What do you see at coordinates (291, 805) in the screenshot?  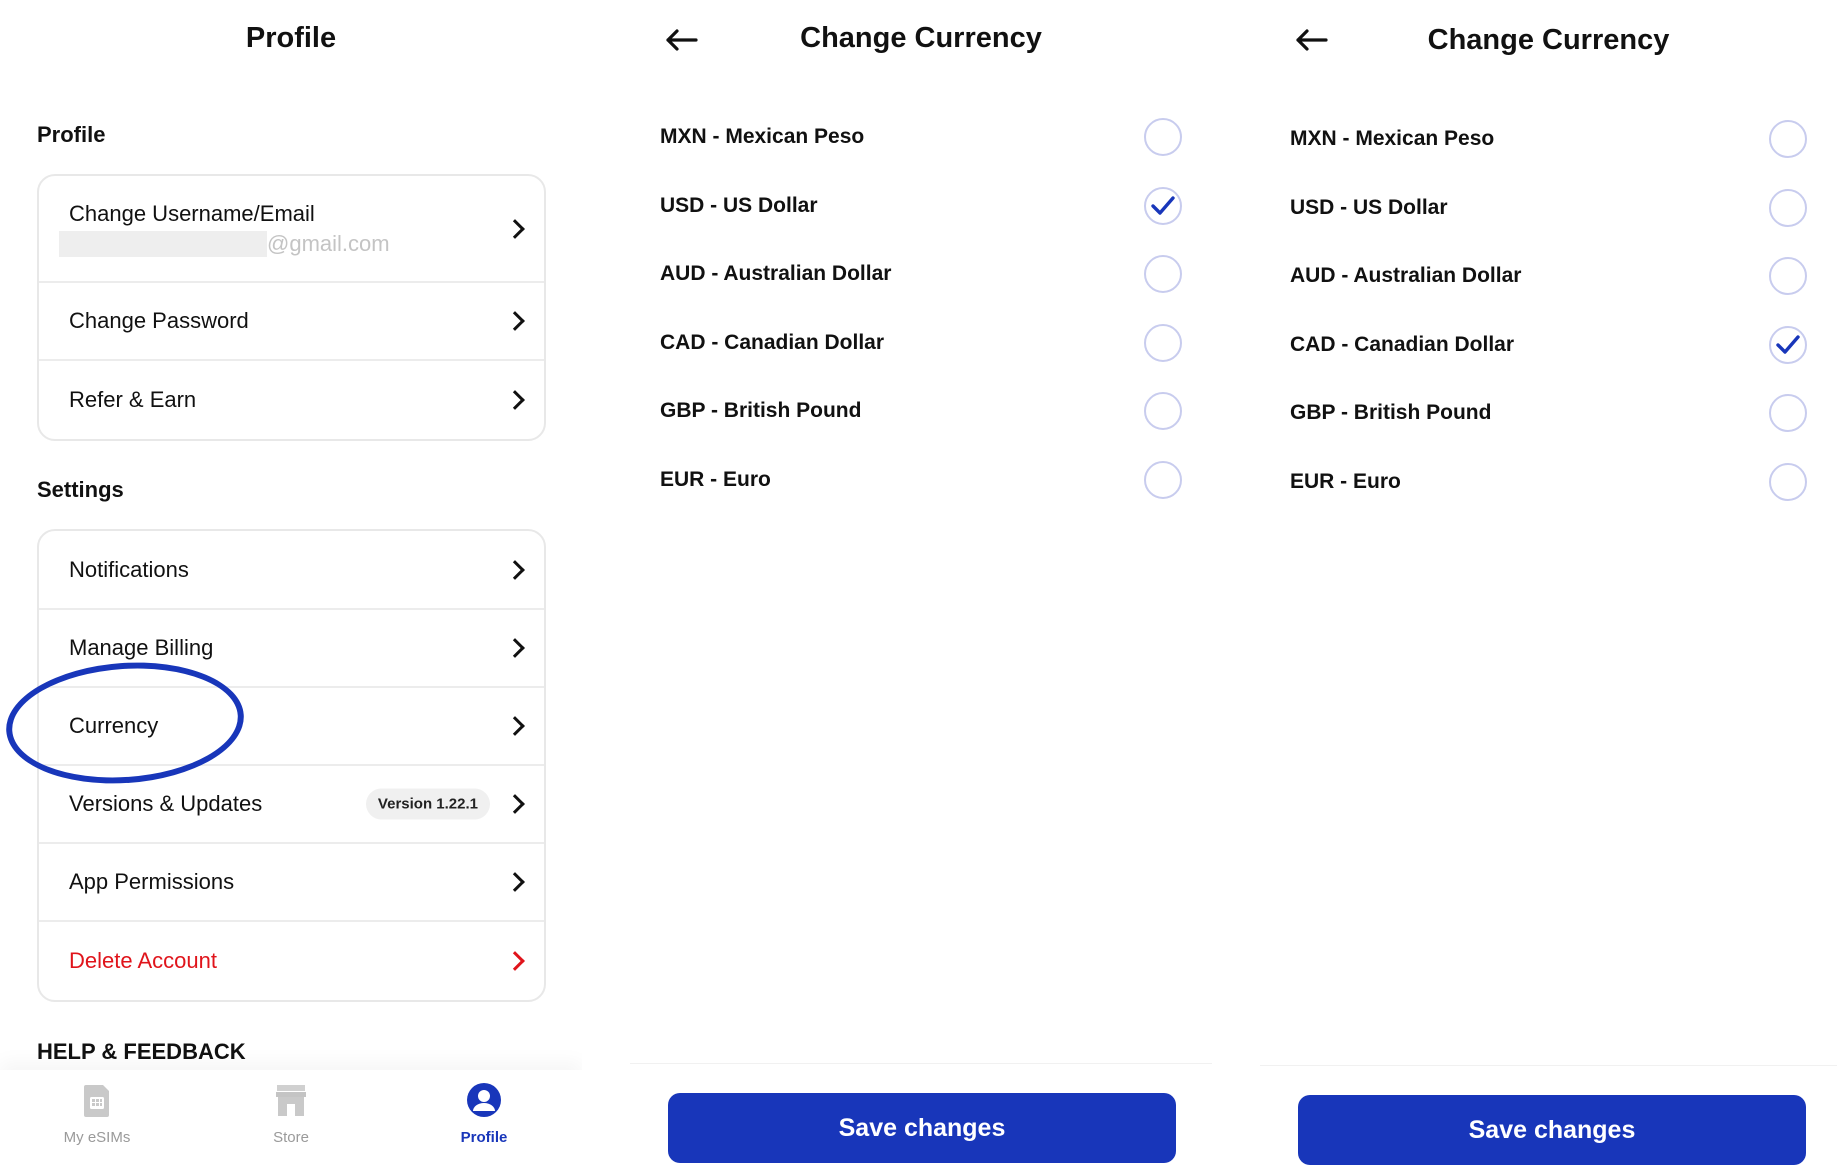 I see `versions-updates-item: Versions & Updates Version 1.22.1` at bounding box center [291, 805].